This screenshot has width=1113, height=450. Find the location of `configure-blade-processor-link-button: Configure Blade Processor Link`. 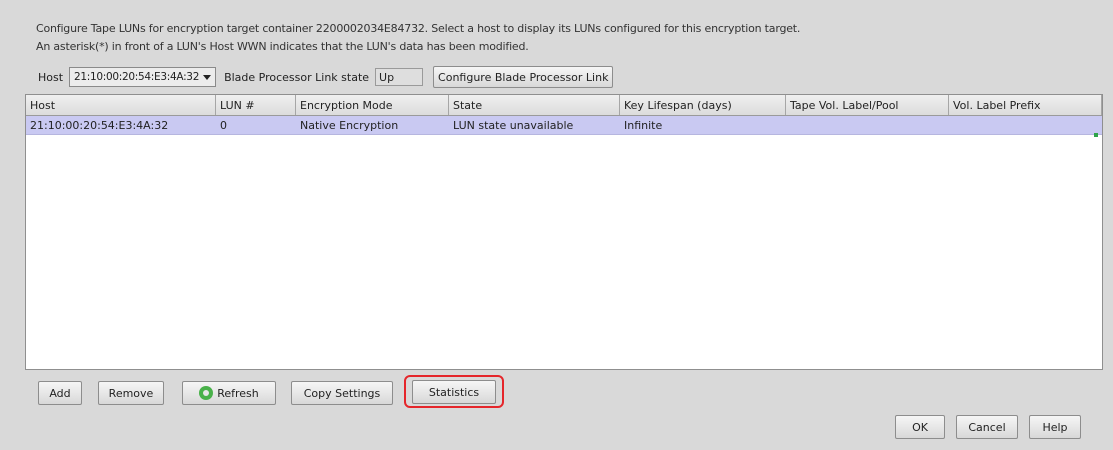

configure-blade-processor-link-button: Configure Blade Processor Link is located at coordinates (523, 77).